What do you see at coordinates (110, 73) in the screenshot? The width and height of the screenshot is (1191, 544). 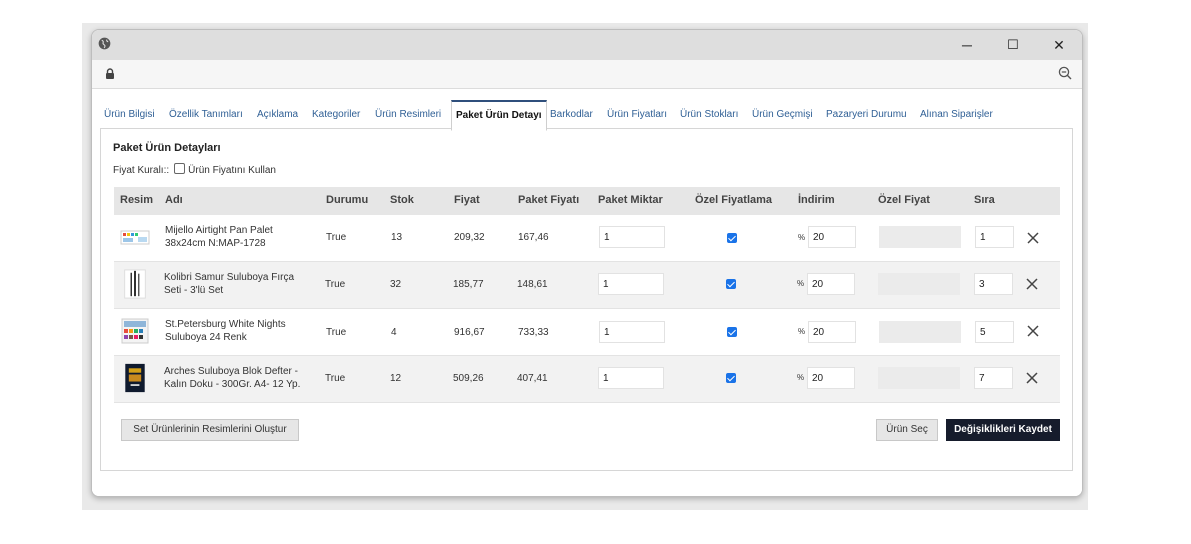 I see `lock-icon` at bounding box center [110, 73].